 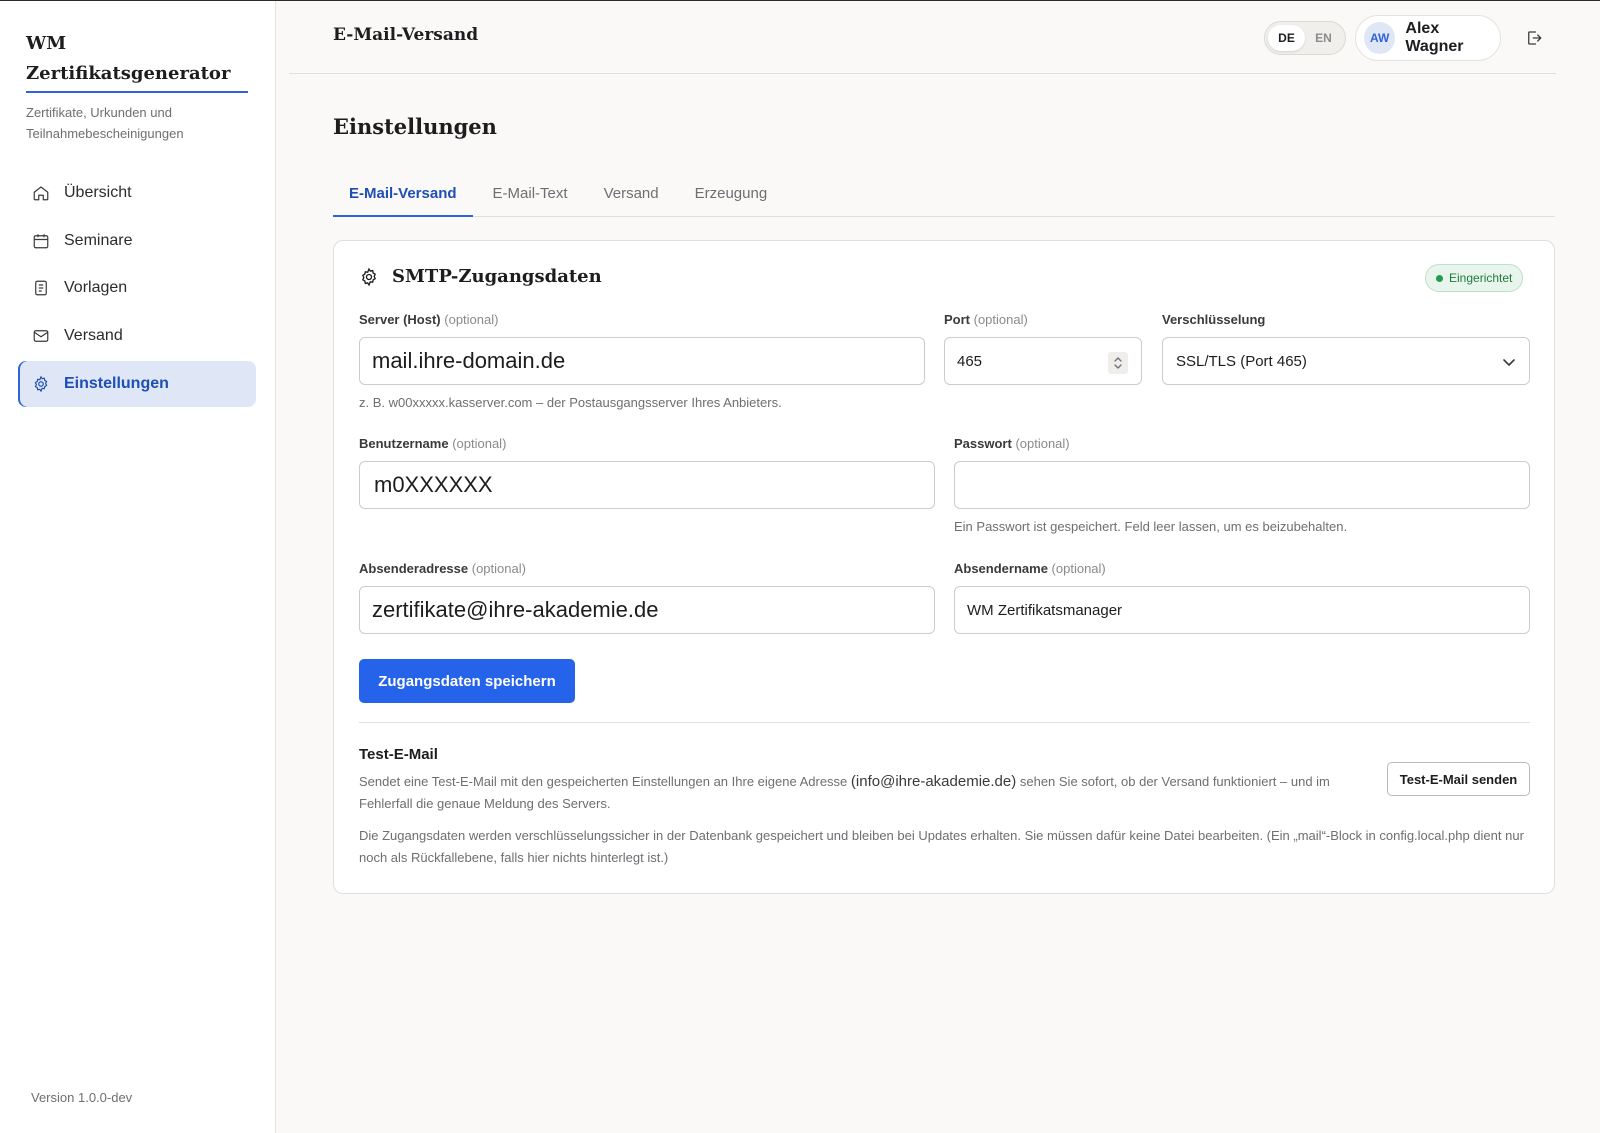 What do you see at coordinates (1241, 361) in the screenshot?
I see `encryption-value: SSL/TLS (Port 465)` at bounding box center [1241, 361].